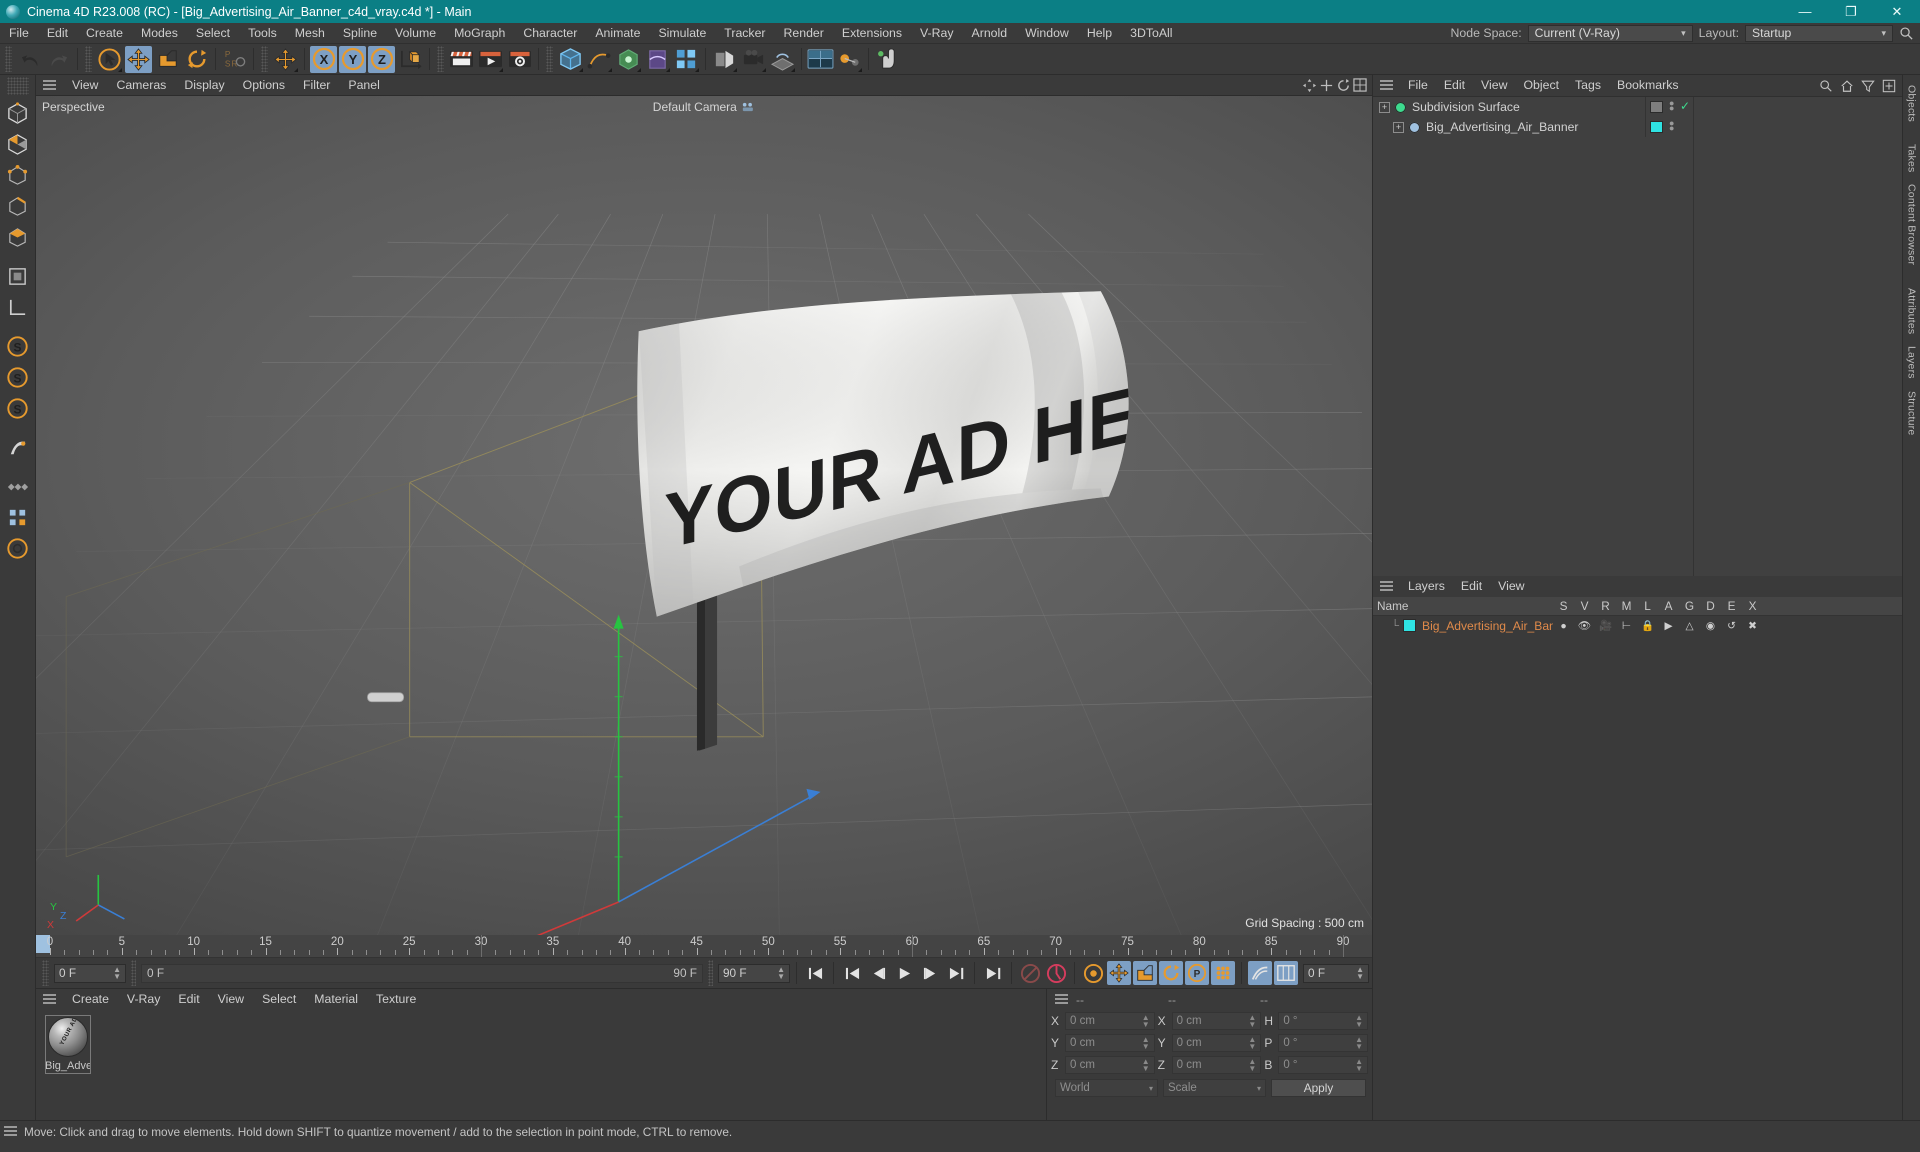 This screenshot has height=1152, width=1920. What do you see at coordinates (1889, 86) in the screenshot?
I see `add-layout-icon` at bounding box center [1889, 86].